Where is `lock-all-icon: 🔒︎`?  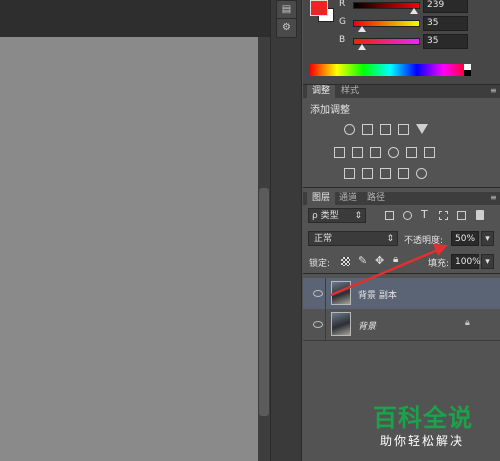 lock-all-icon: 🔒︎ is located at coordinates (395, 259).